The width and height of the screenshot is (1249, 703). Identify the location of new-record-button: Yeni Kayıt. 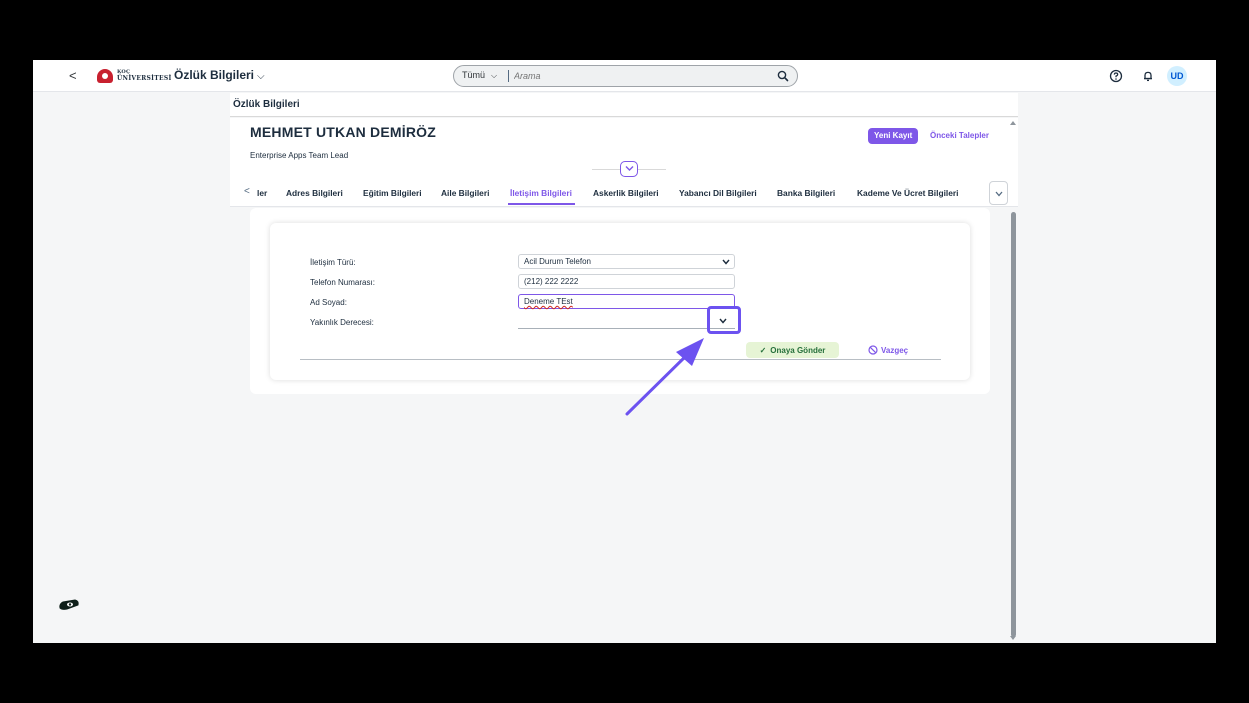
(893, 136).